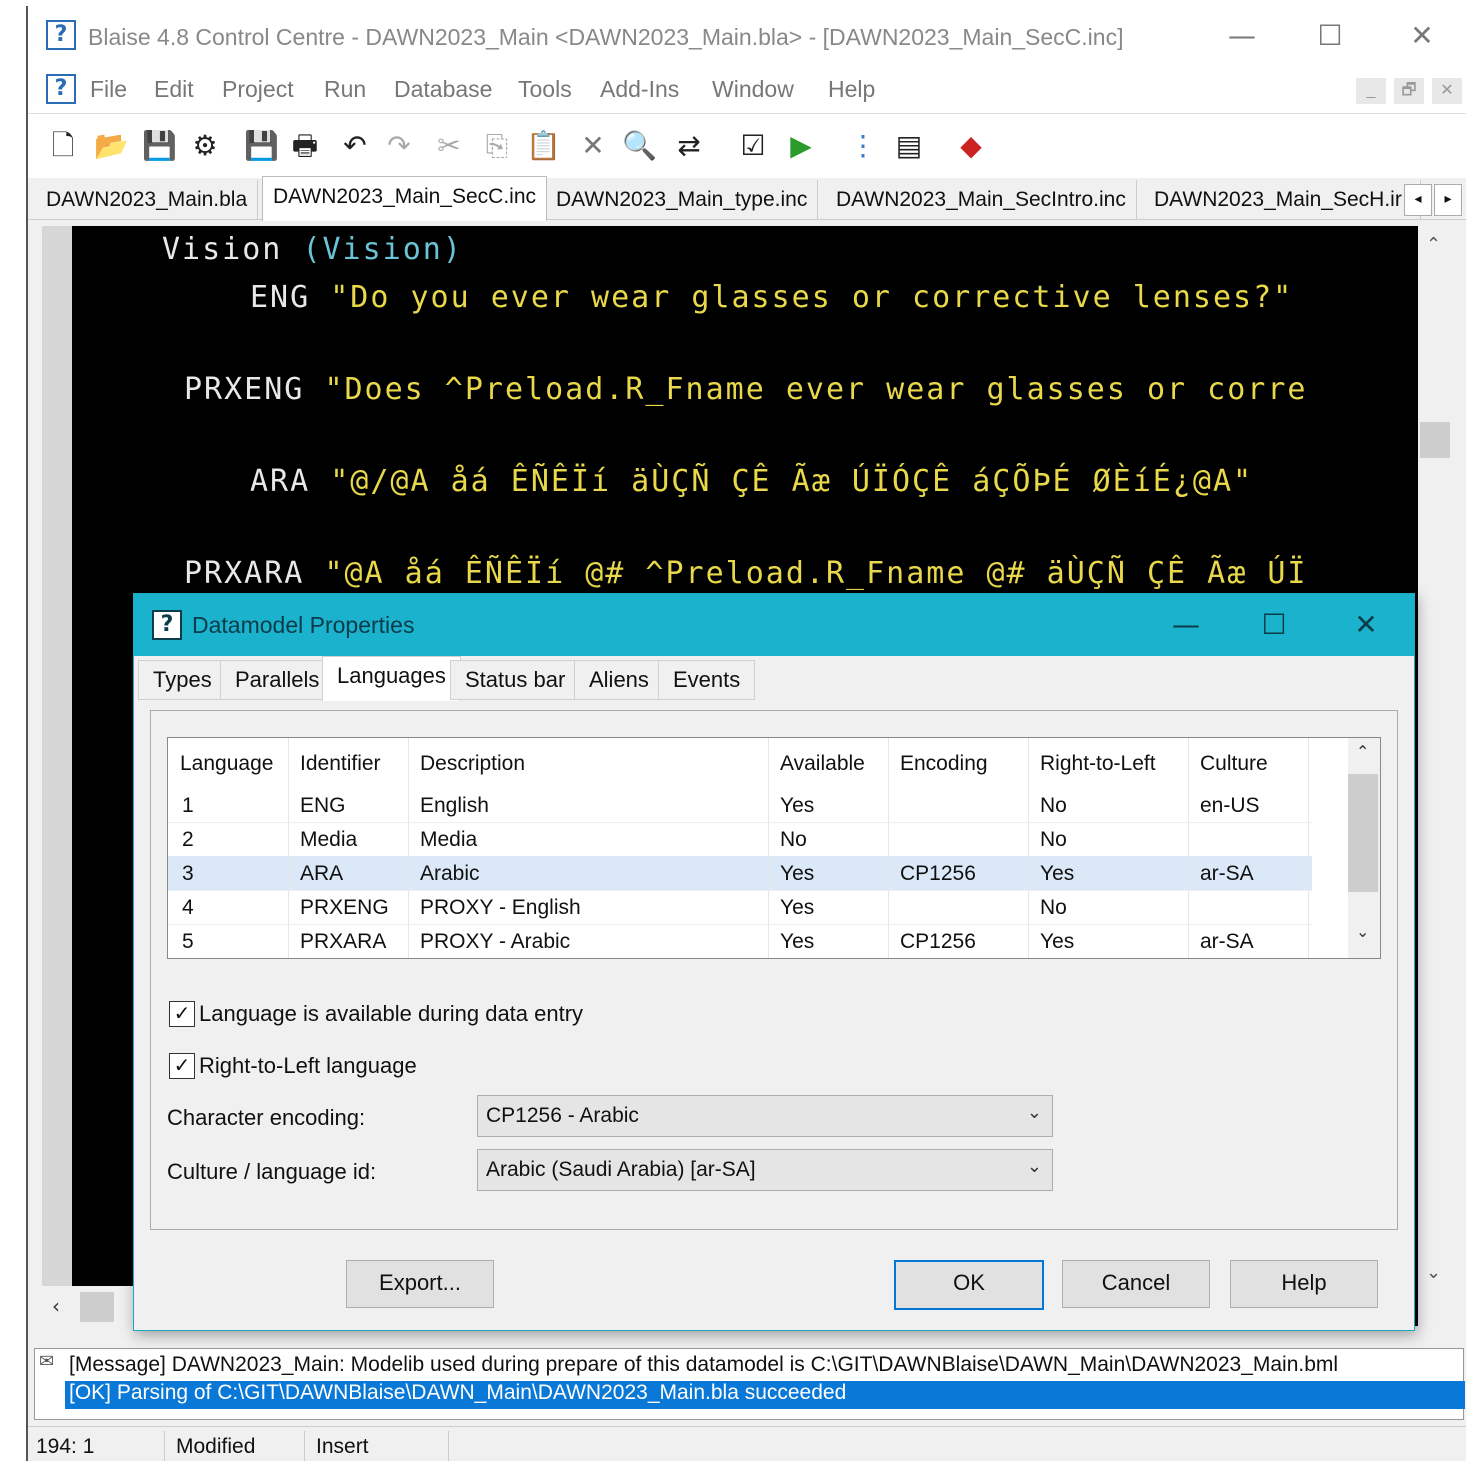 This screenshot has height=1461, width=1468. What do you see at coordinates (391, 1014) in the screenshot?
I see `available-checkbox-label: Language is available during data entry` at bounding box center [391, 1014].